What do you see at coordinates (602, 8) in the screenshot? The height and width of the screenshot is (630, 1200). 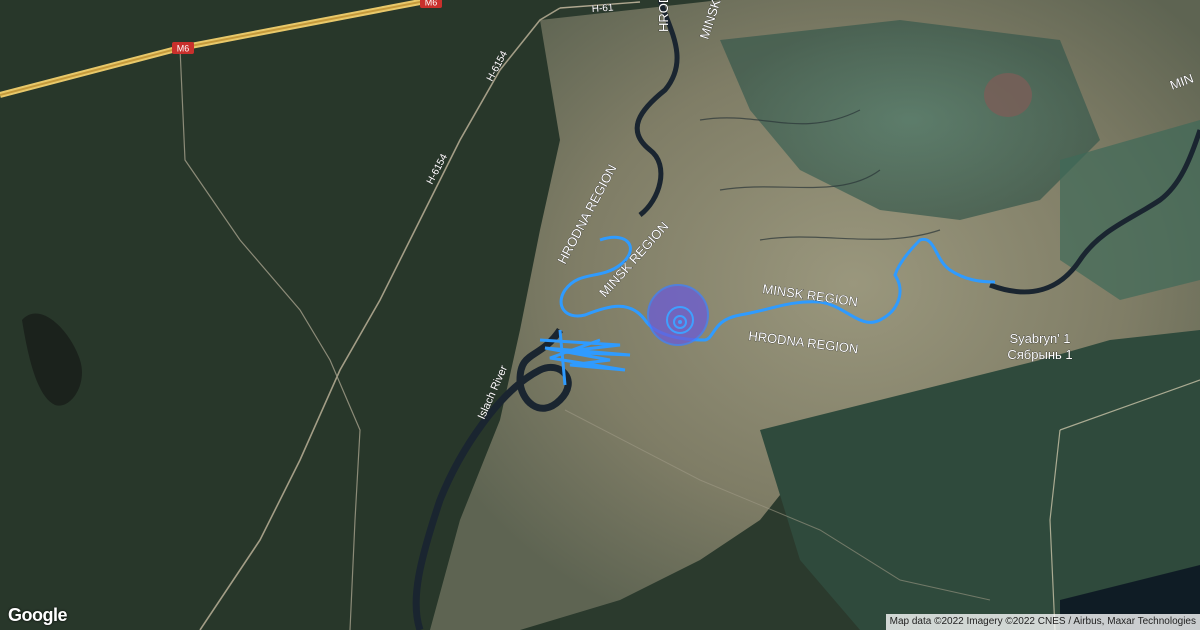 I see `road-label-h61: H-61` at bounding box center [602, 8].